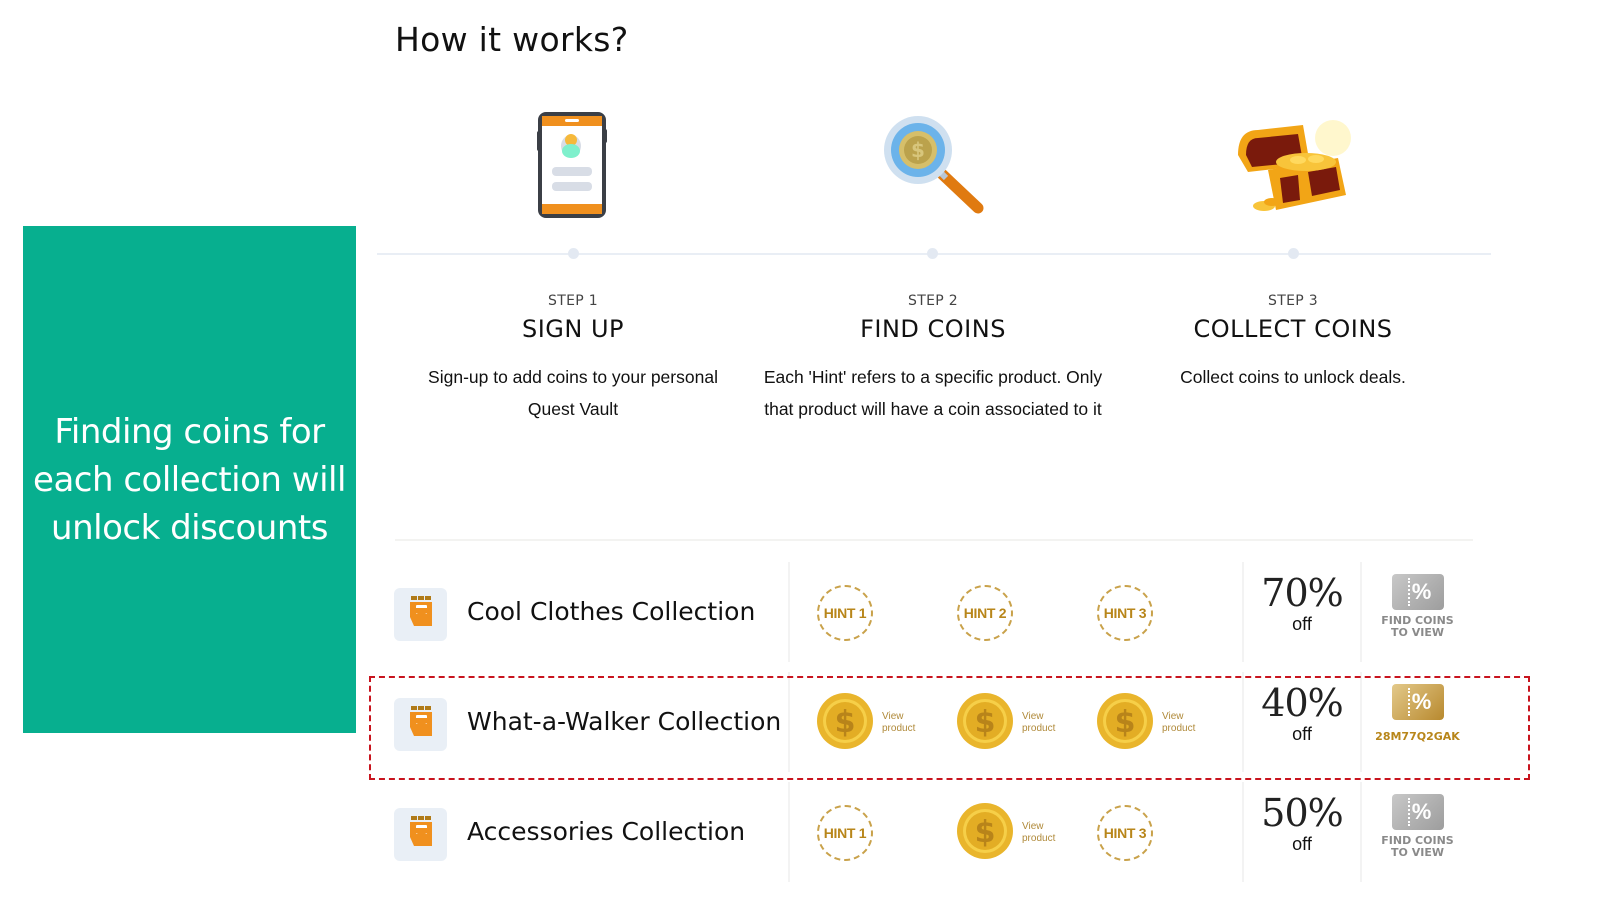 Image resolution: width=1600 pixels, height=900 pixels. I want to click on hint-button: HINT 2, so click(985, 613).